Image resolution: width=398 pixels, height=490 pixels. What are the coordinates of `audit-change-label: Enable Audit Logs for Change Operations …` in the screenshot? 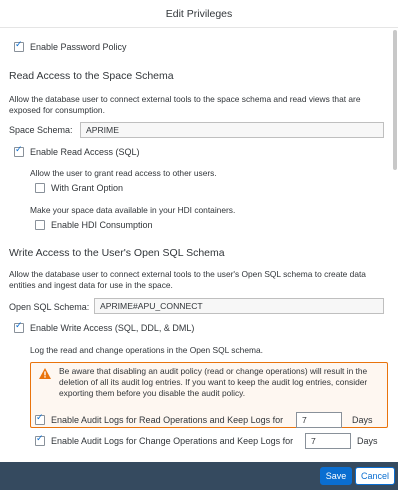 It's located at (172, 441).